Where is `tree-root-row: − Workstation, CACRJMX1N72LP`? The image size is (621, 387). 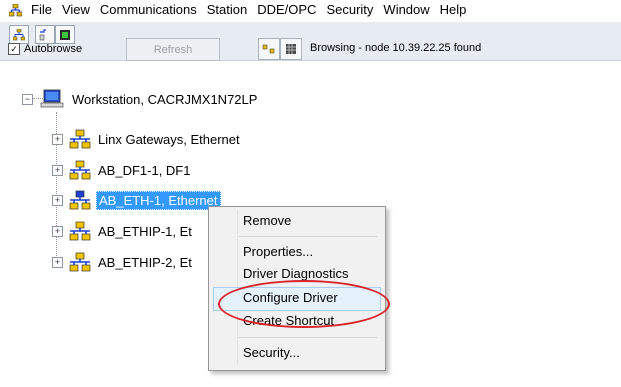 tree-root-row: − Workstation, CACRJMX1N72LP is located at coordinates (140, 99).